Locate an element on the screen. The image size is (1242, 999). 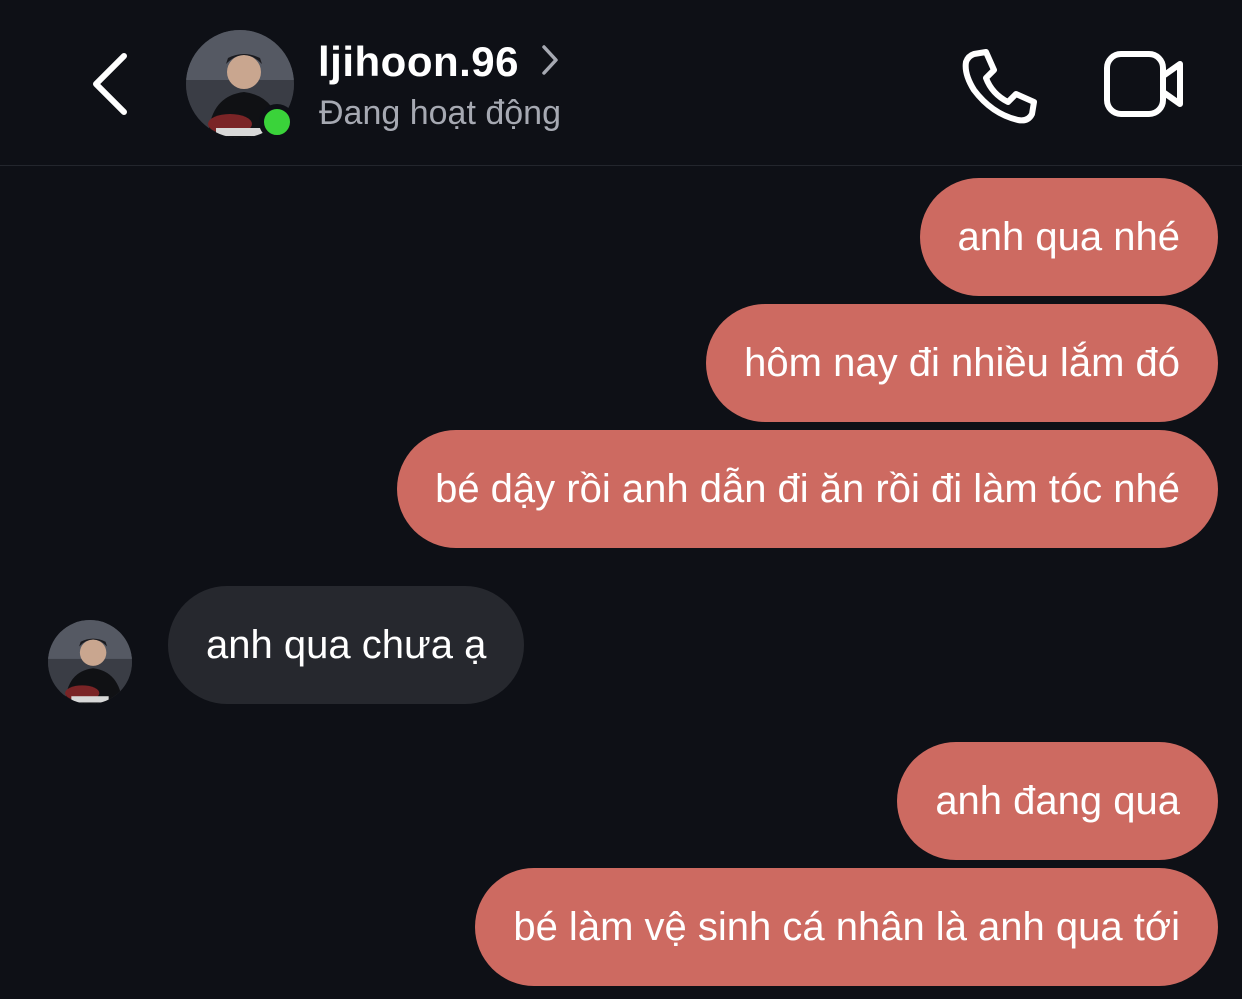
voice-call-button is located at coordinates (1000, 86).